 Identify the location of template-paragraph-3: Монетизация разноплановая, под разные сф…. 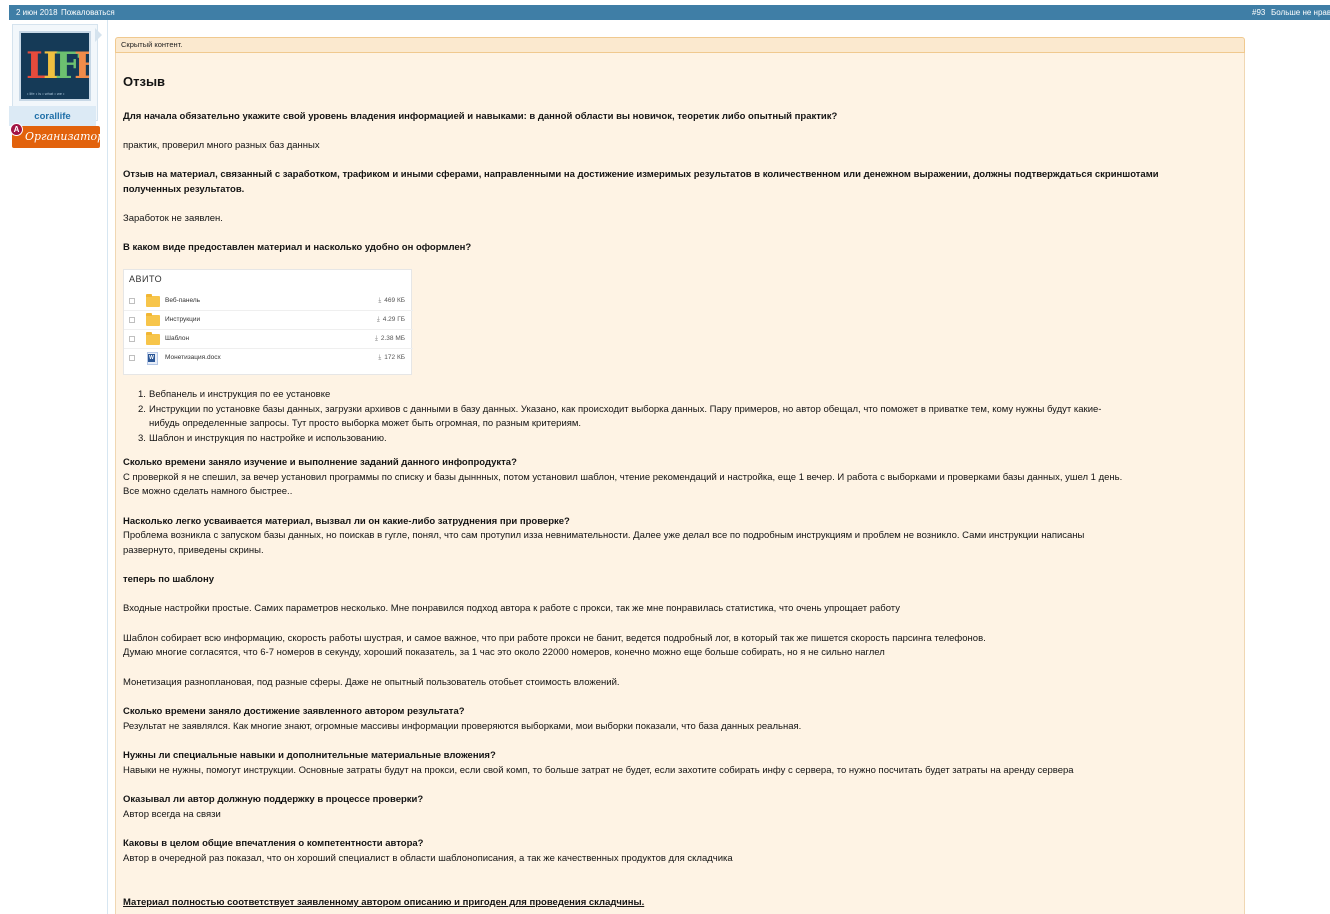
(371, 682).